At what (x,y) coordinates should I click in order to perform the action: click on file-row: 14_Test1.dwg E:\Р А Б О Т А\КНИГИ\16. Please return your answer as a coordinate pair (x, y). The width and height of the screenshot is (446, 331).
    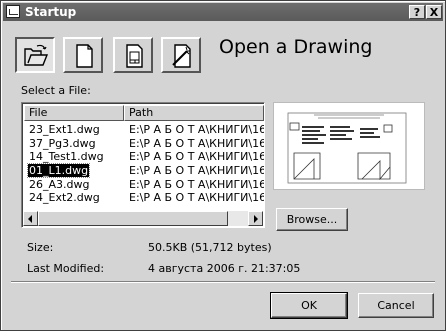
    Looking at the image, I should click on (144, 157).